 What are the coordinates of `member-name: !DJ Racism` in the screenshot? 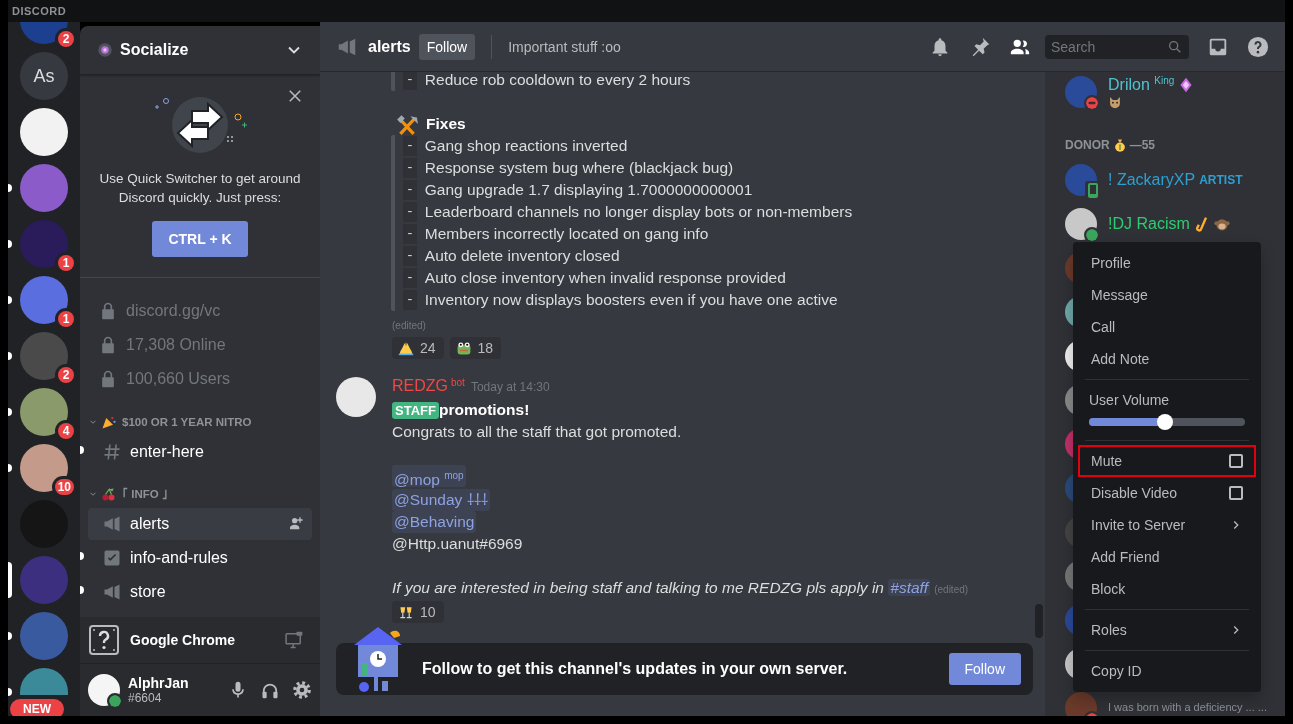 It's located at (1149, 224).